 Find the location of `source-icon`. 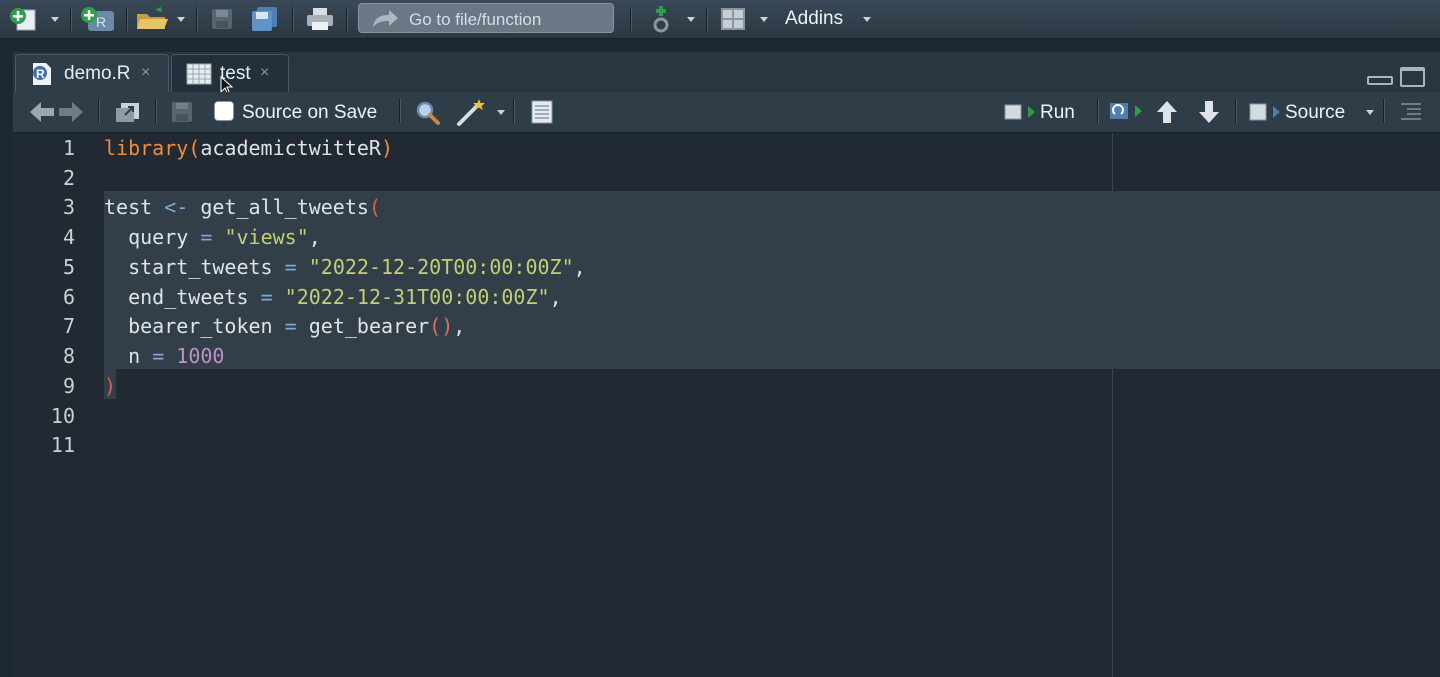

source-icon is located at coordinates (1264, 112).